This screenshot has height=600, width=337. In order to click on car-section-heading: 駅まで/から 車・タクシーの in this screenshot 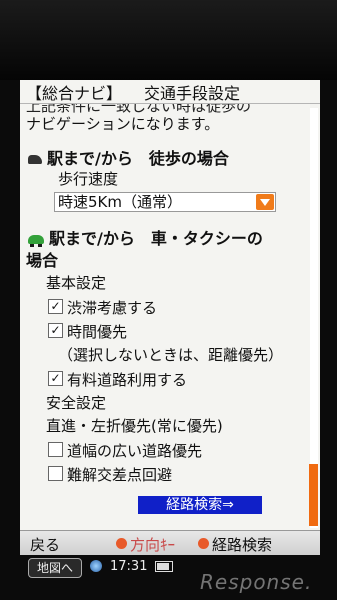, I will do `click(145, 237)`.